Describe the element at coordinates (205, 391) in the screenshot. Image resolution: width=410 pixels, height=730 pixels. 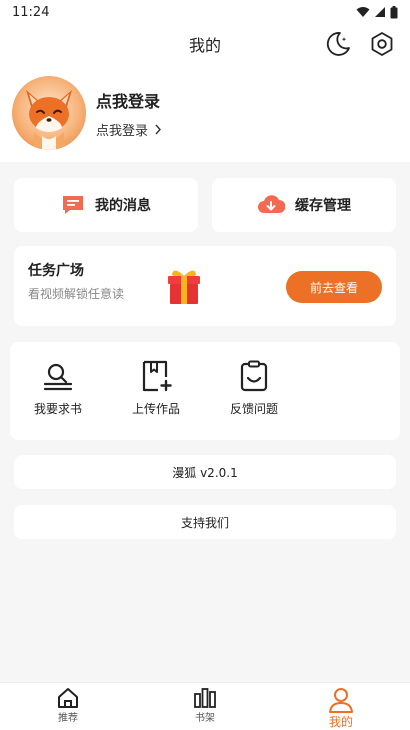
I see `tools-card: 我要求书 上传作品 反馈问题` at that location.